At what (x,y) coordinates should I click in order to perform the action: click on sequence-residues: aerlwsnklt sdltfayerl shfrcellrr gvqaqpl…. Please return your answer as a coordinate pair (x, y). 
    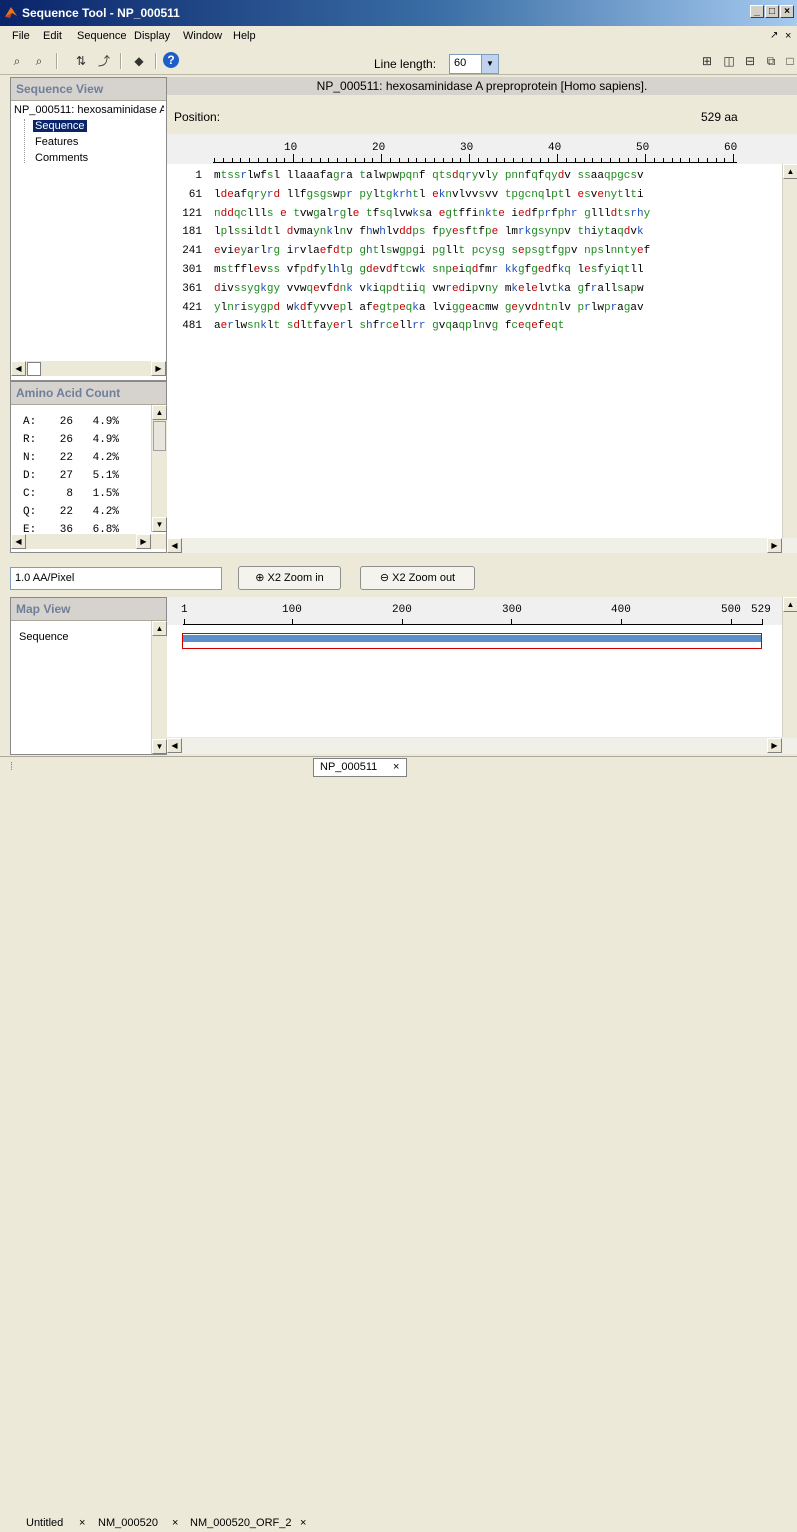
    Looking at the image, I should click on (389, 326).